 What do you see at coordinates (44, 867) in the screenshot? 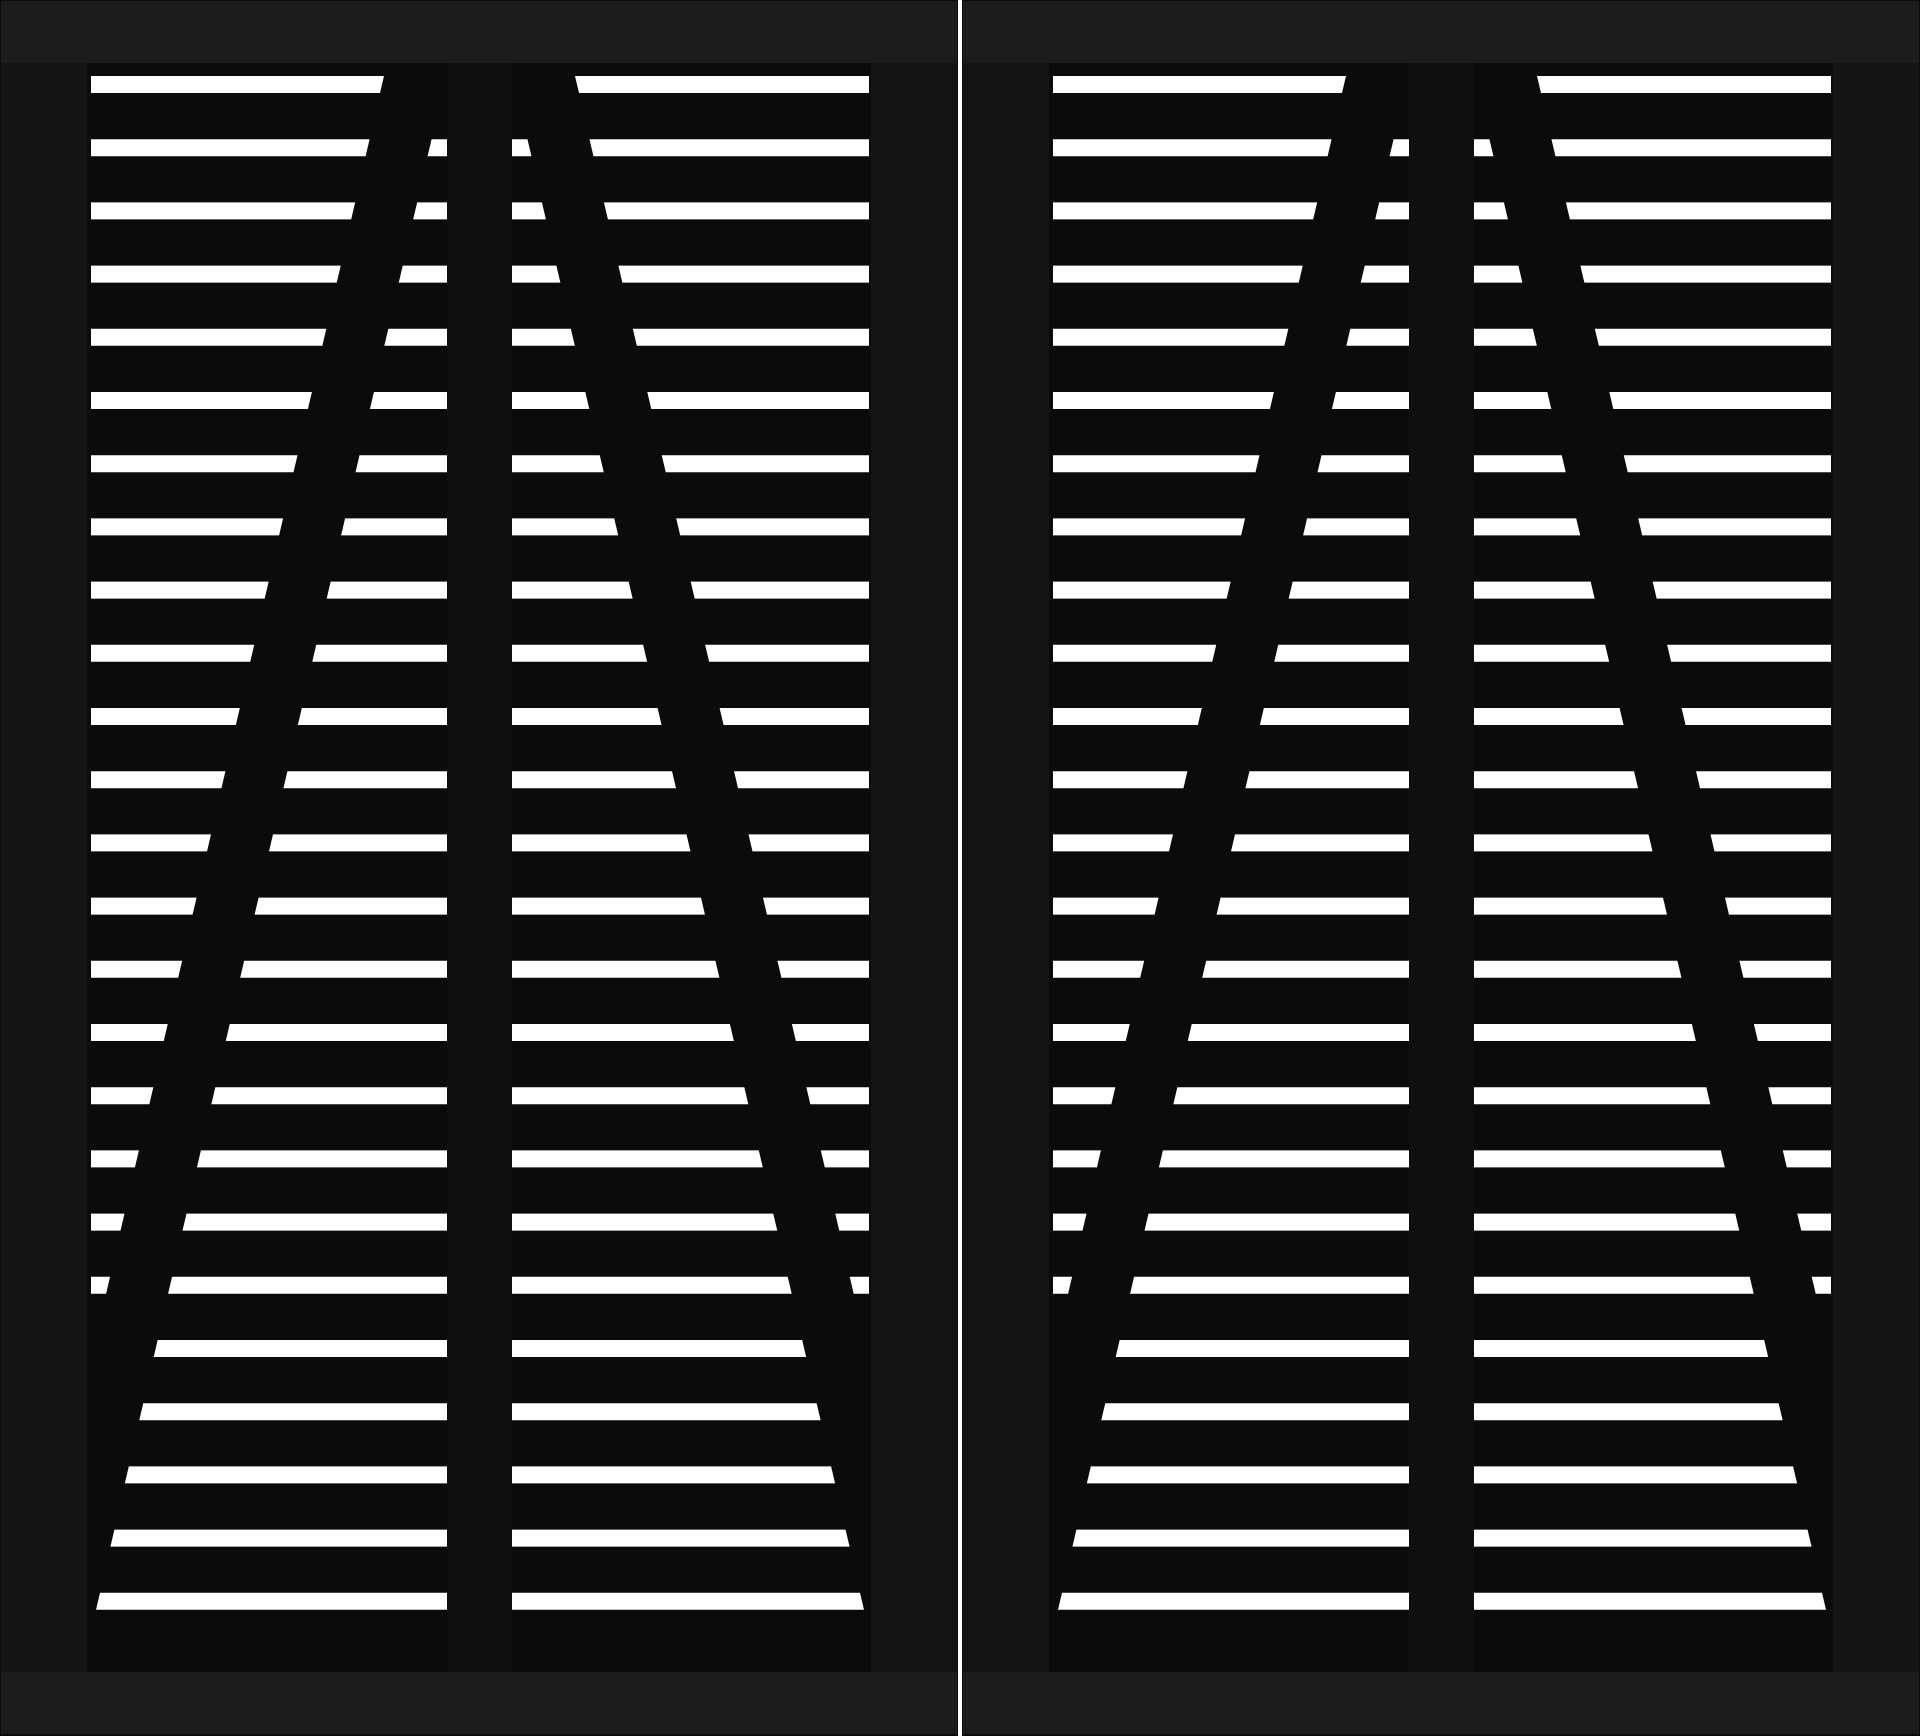
I see `panel-left-left-post` at bounding box center [44, 867].